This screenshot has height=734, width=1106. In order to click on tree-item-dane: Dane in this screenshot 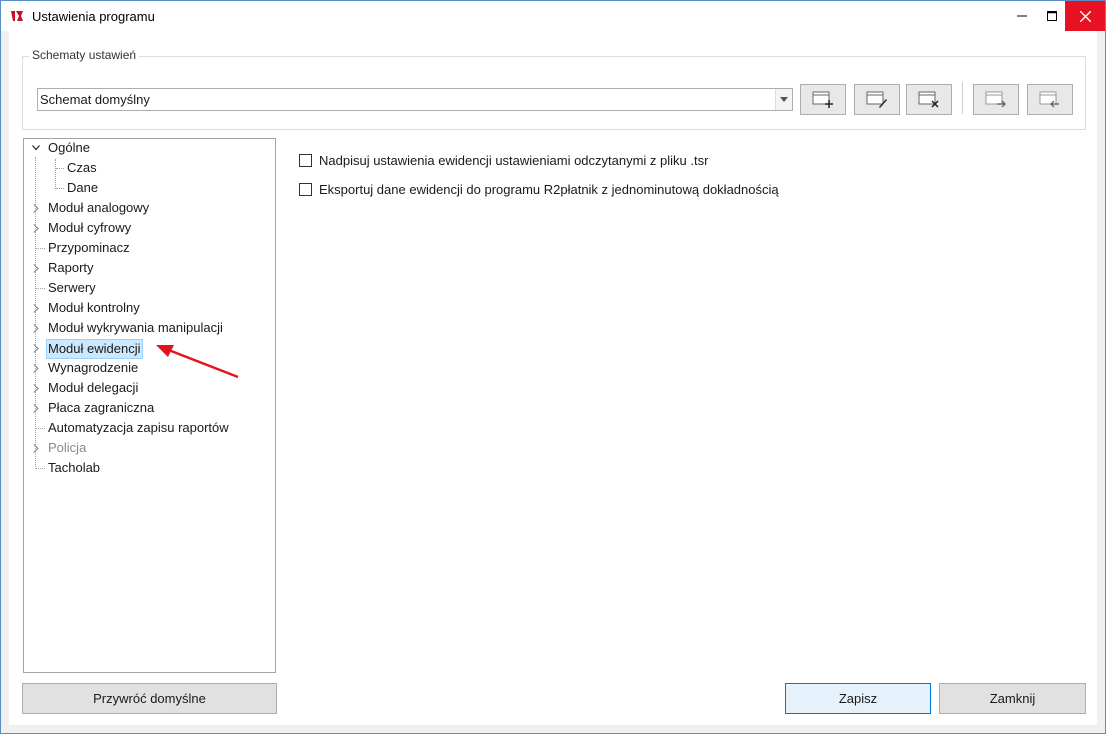, I will do `click(148, 188)`.